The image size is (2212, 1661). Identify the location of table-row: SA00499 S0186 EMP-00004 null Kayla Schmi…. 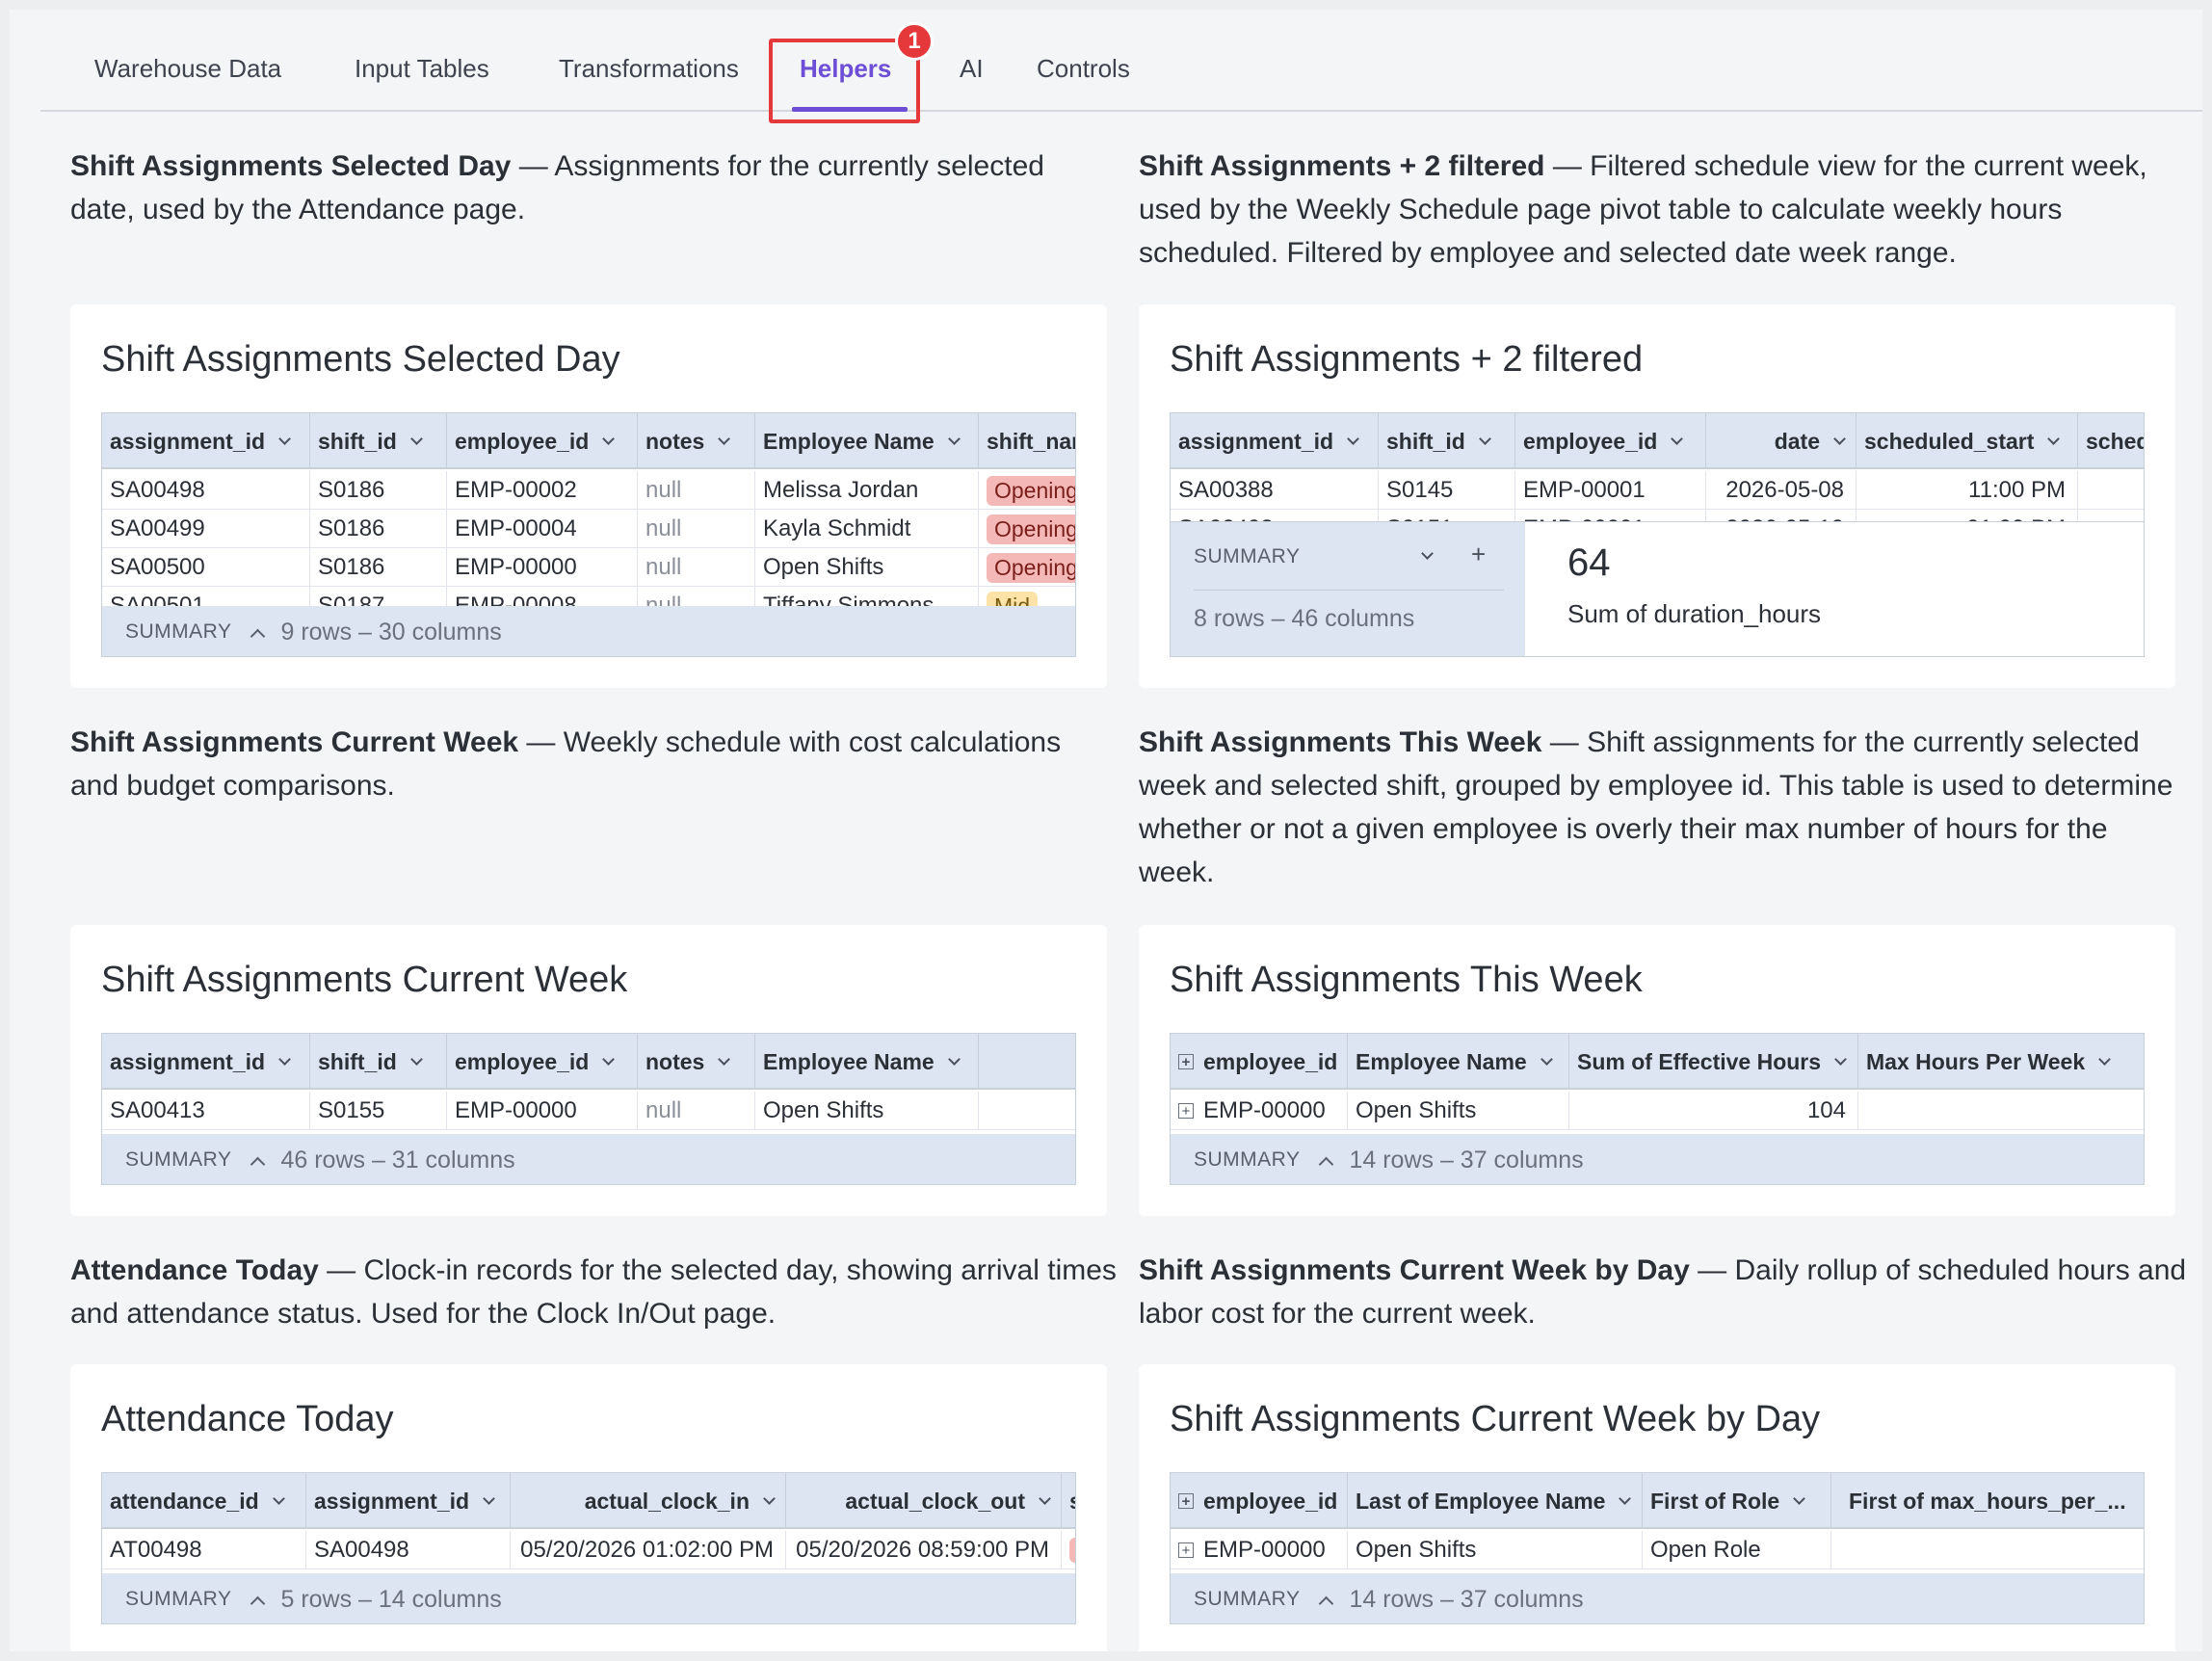
(588, 529).